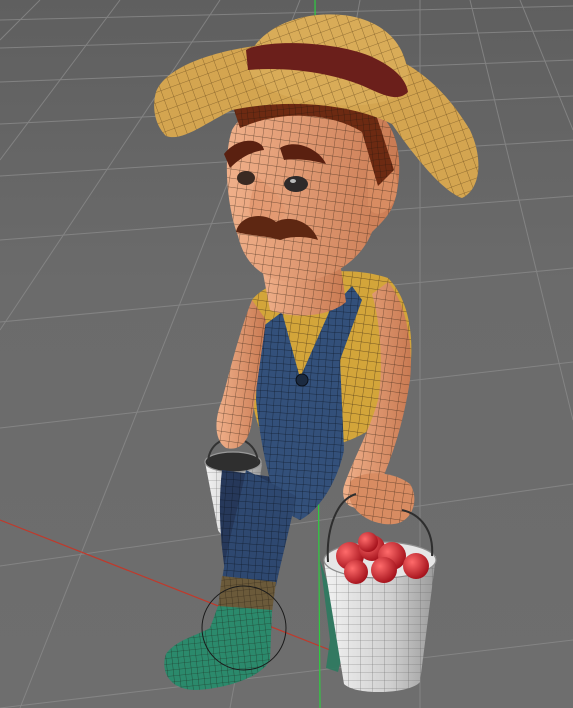 Image resolution: width=573 pixels, height=708 pixels. Describe the element at coordinates (382, 558) in the screenshot. I see `tomatoes` at that location.